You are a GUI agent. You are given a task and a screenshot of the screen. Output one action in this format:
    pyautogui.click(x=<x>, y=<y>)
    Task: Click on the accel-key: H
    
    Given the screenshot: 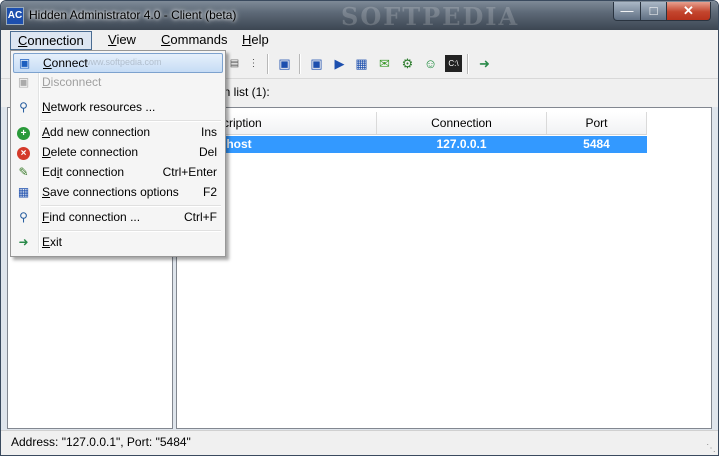 What is the action you would take?
    pyautogui.click(x=247, y=39)
    